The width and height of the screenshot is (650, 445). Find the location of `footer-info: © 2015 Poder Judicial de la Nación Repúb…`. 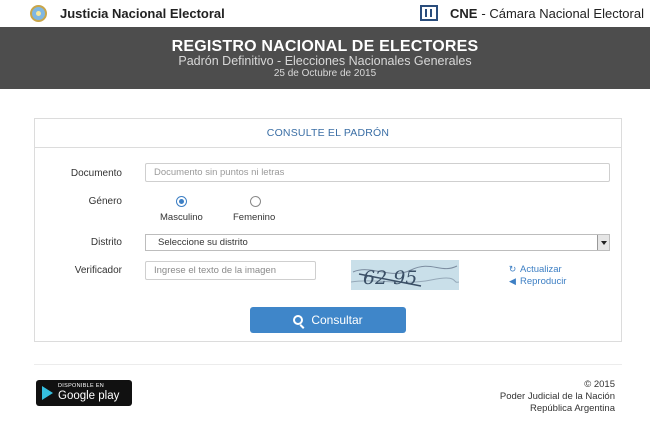

footer-info: © 2015 Poder Judicial de la Nación Repúb… is located at coordinates (557, 397).